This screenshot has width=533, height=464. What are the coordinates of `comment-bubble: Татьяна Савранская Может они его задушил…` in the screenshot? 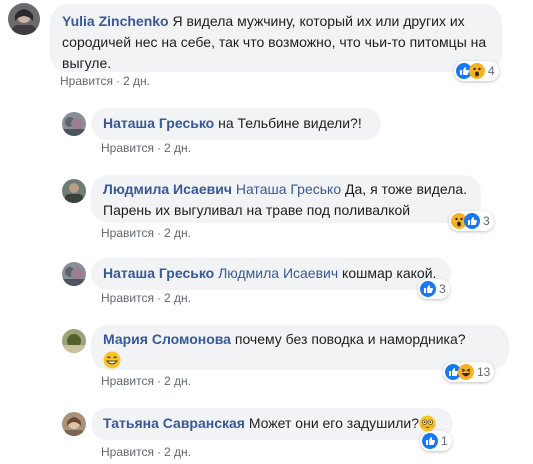 It's located at (272, 424).